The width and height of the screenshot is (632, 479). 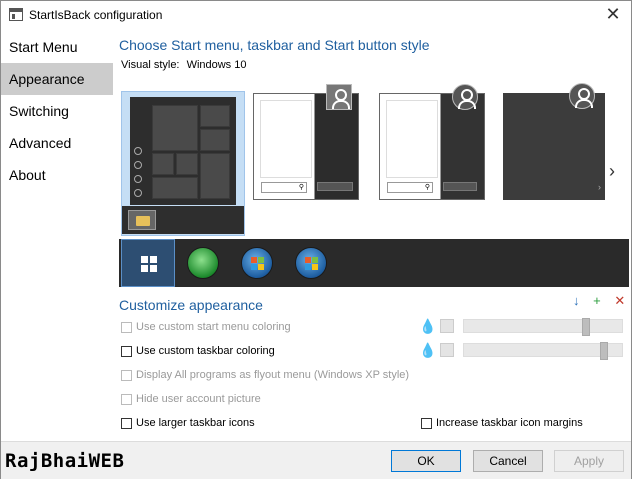 I want to click on start-button-windows7, so click(x=256, y=263).